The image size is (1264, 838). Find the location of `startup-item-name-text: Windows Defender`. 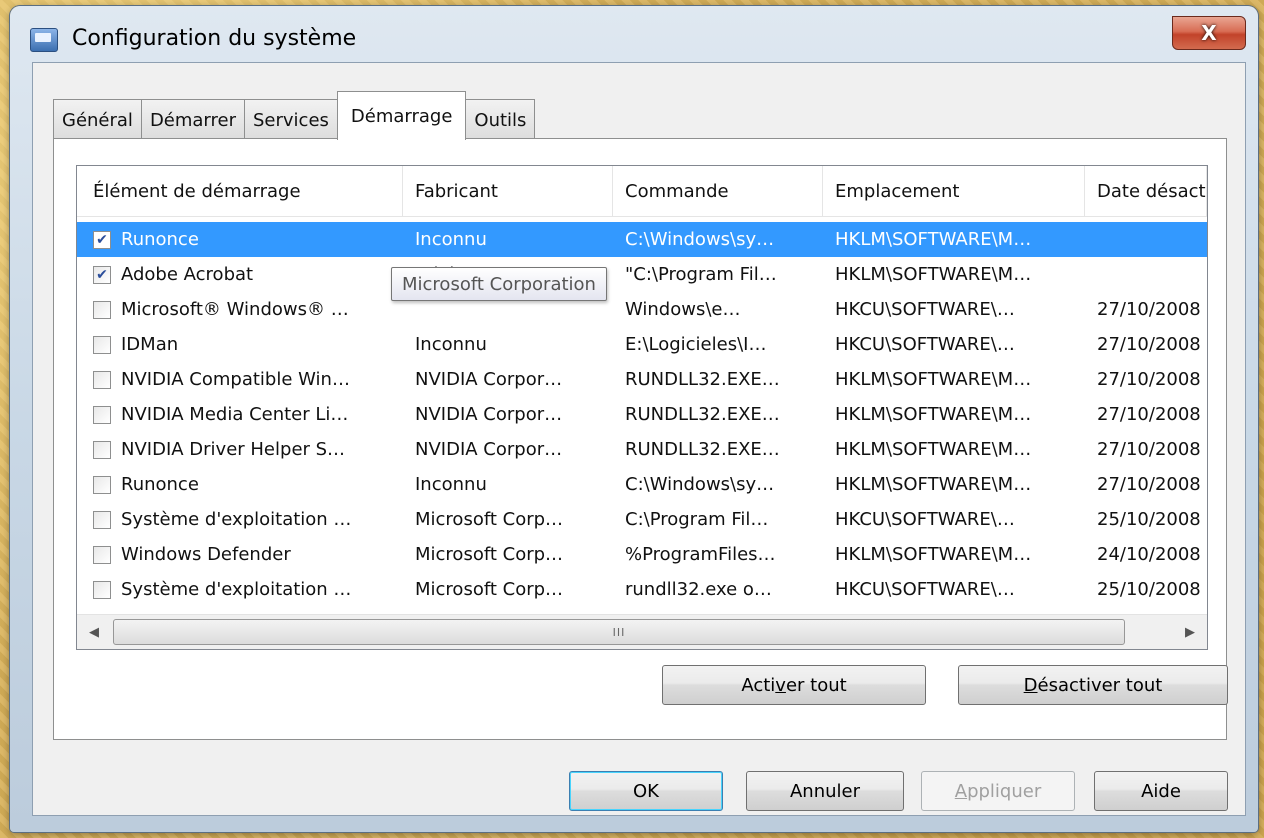

startup-item-name-text: Windows Defender is located at coordinates (206, 554).